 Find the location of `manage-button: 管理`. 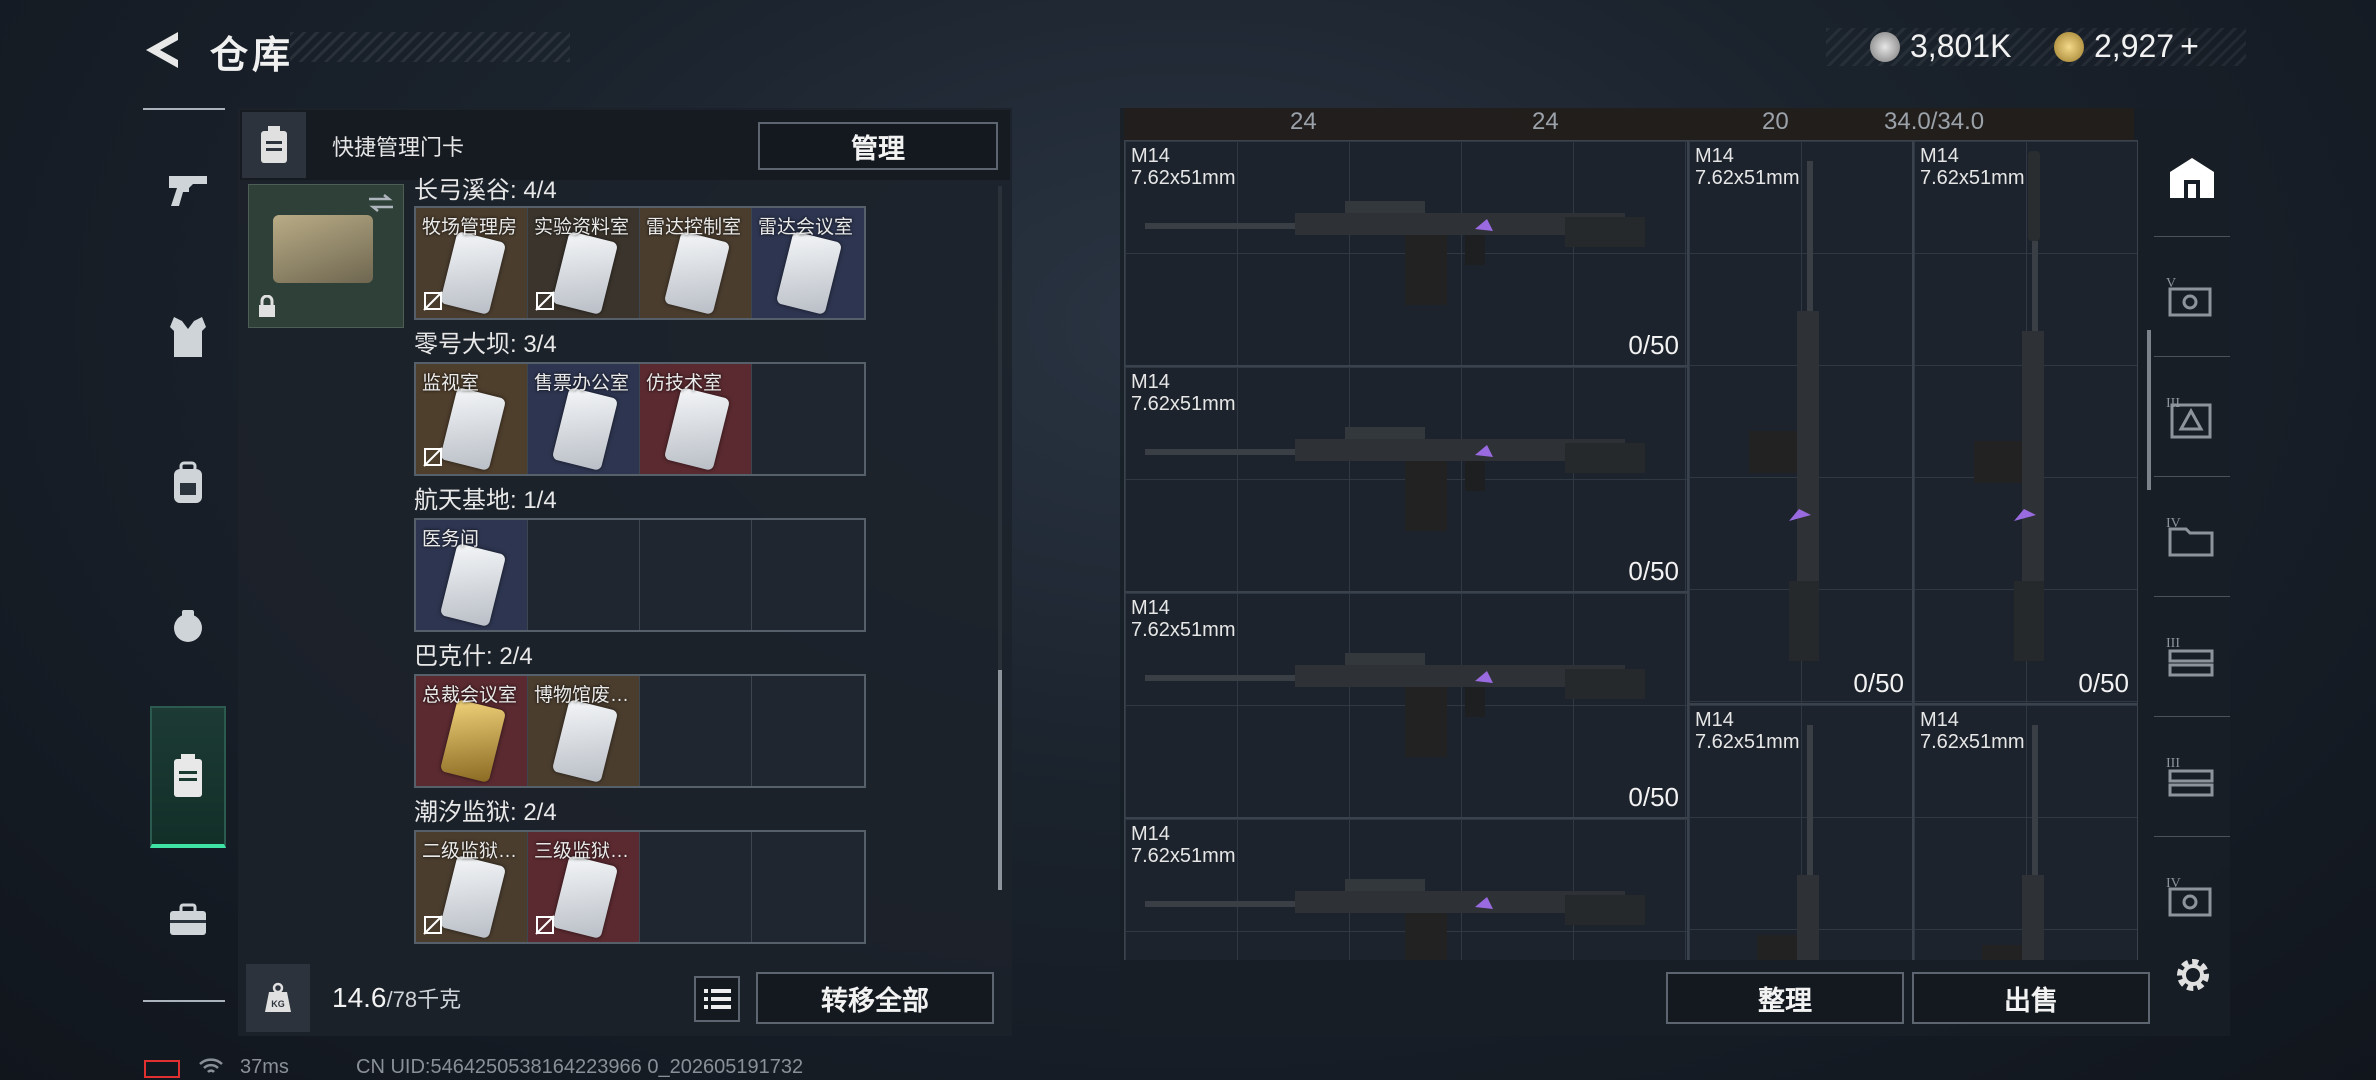

manage-button: 管理 is located at coordinates (878, 146).